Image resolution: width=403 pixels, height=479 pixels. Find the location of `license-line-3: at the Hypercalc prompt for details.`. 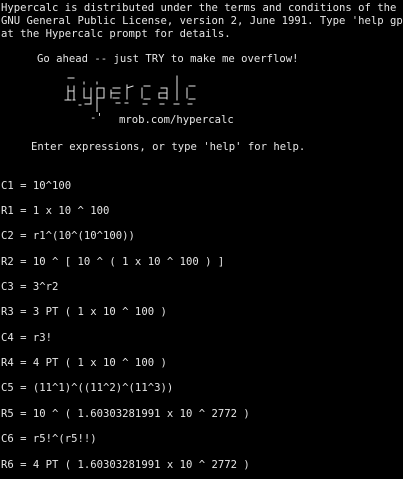

license-line-3: at the Hypercalc prompt for details. is located at coordinates (116, 34).